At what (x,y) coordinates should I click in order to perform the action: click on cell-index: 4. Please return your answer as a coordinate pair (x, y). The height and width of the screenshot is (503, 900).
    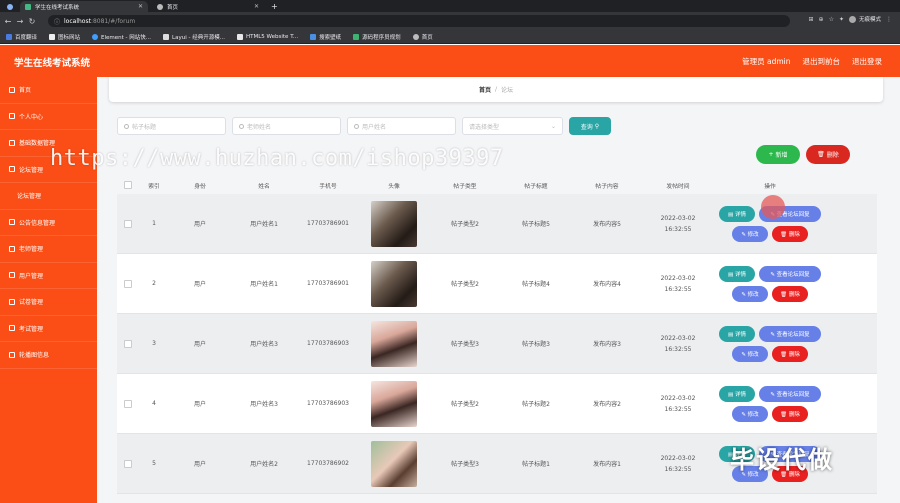
    Looking at the image, I should click on (154, 403).